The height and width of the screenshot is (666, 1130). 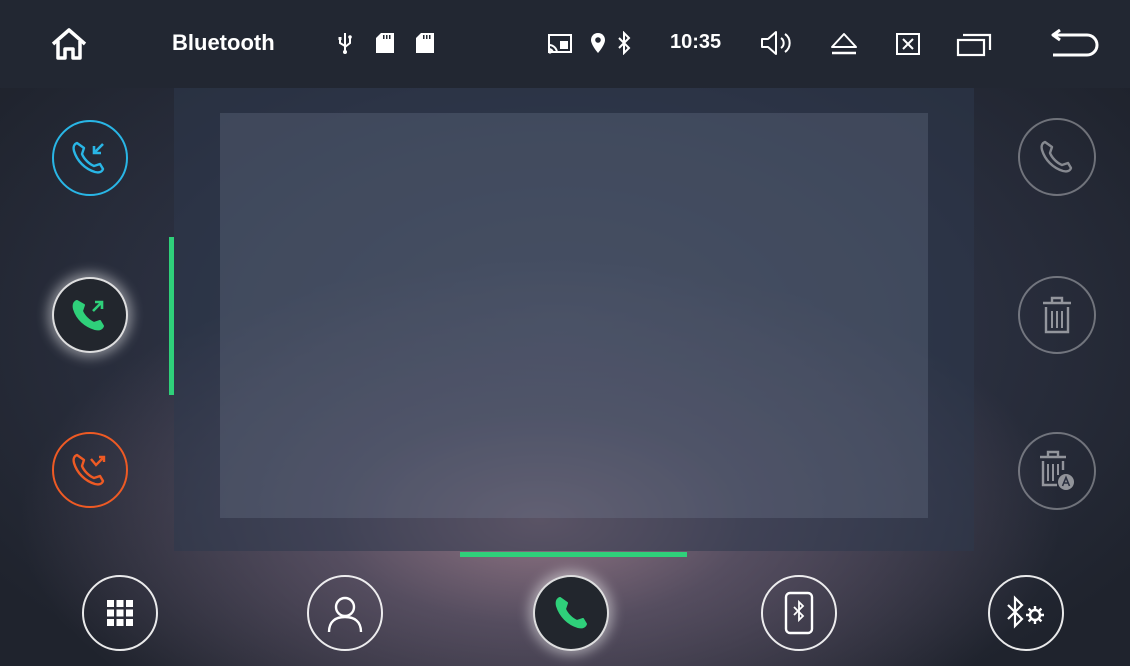 I want to click on bluetooth-settings-icon, so click(x=1025, y=612).